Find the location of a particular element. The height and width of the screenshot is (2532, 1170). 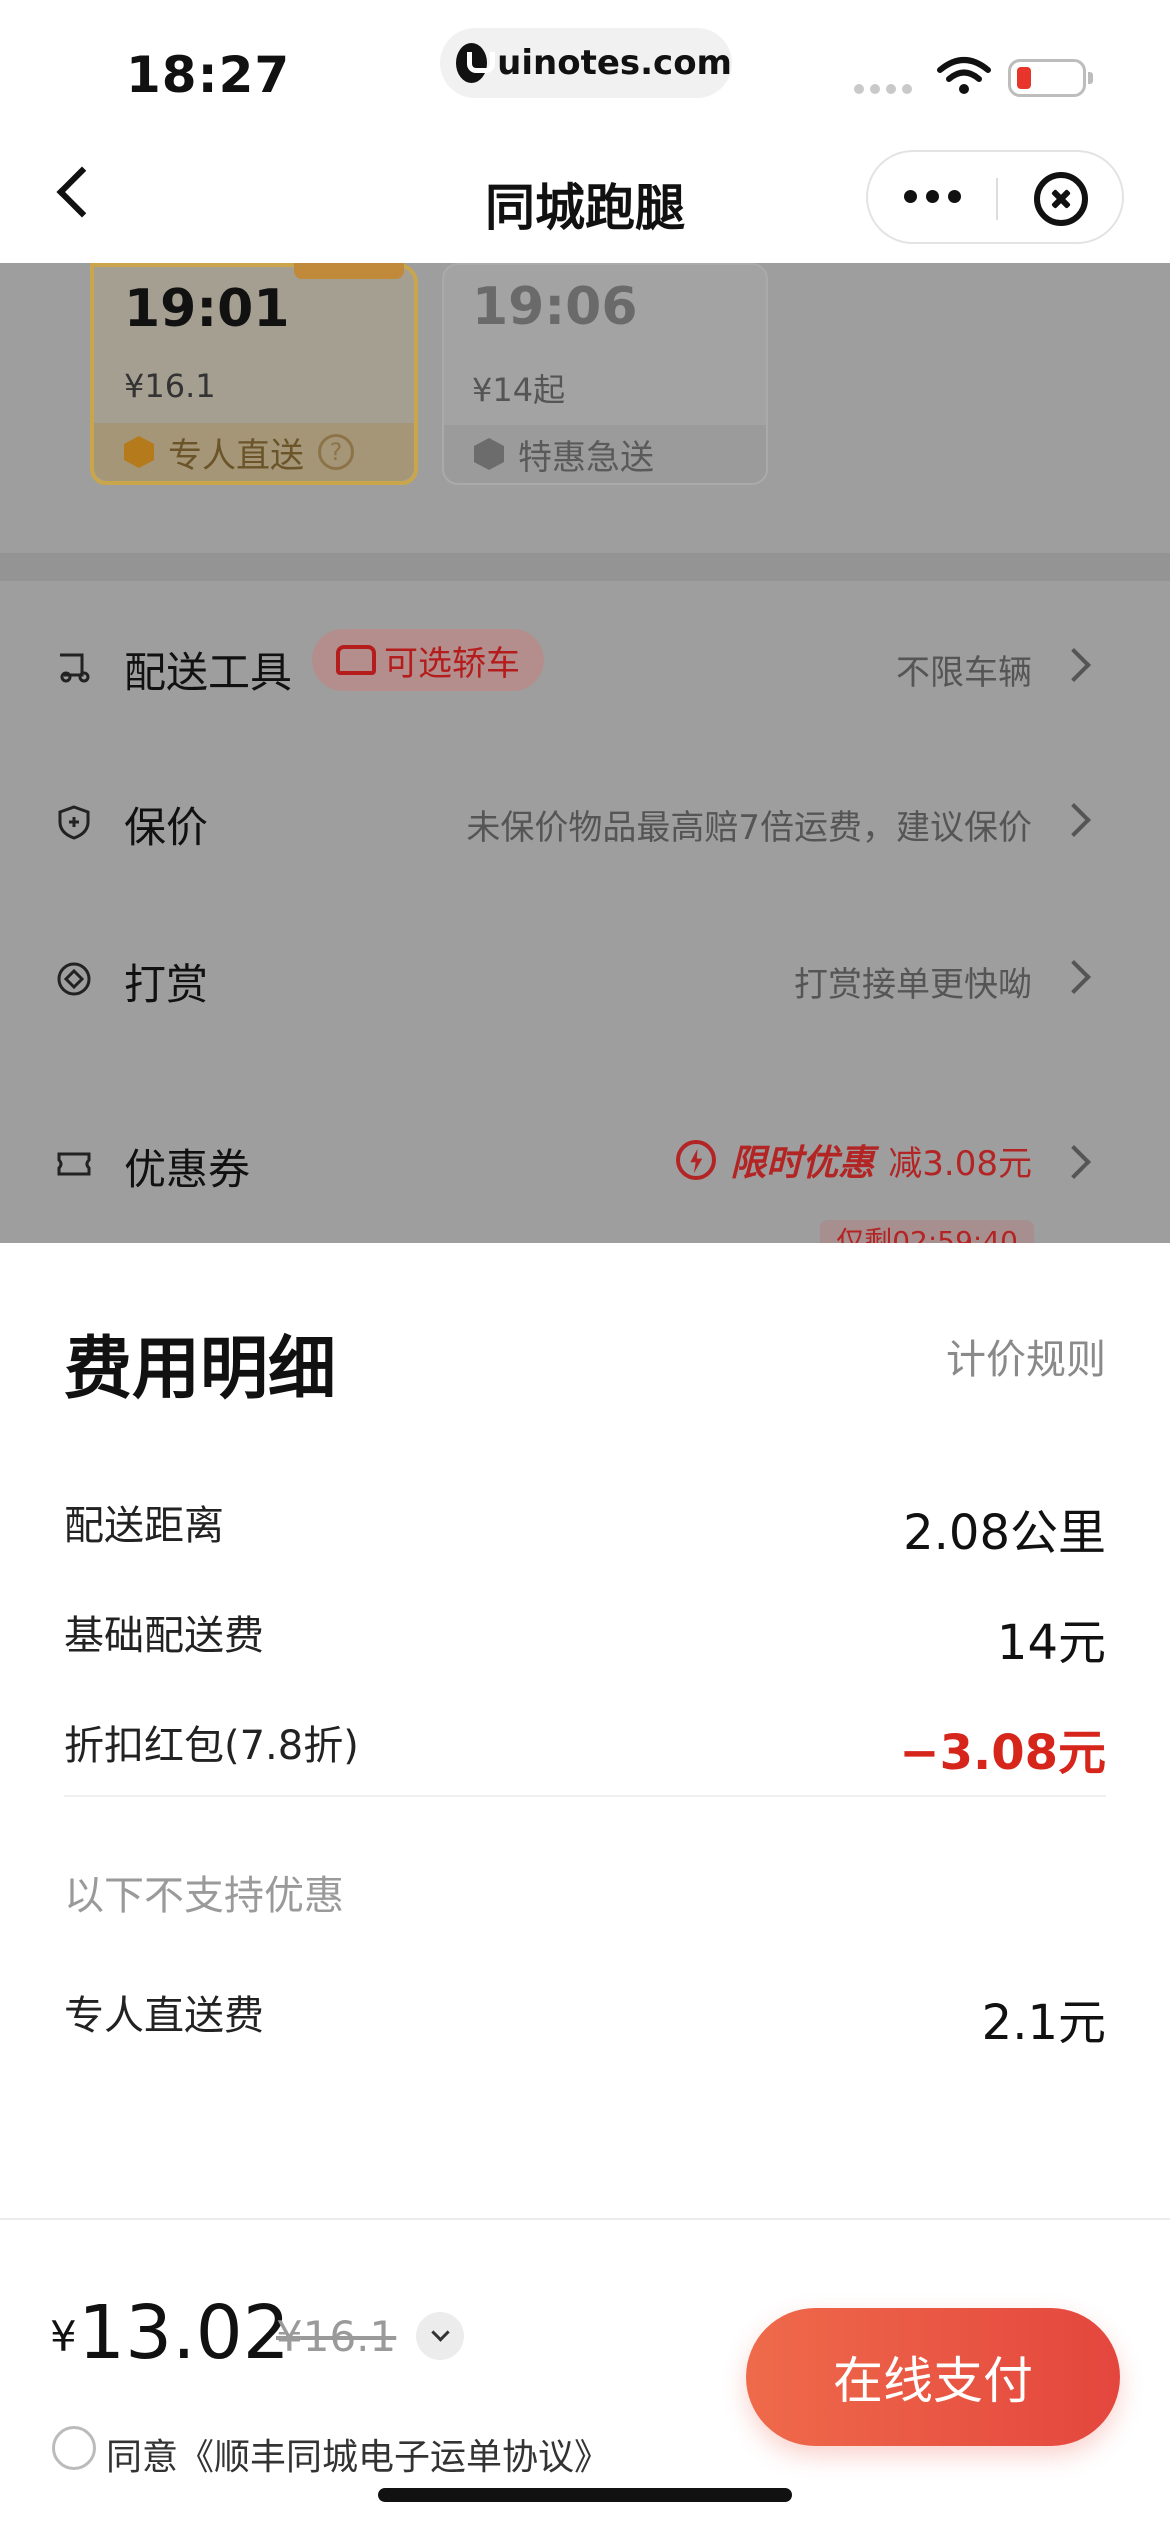

url-pill: uinotes.com is located at coordinates (586, 63).